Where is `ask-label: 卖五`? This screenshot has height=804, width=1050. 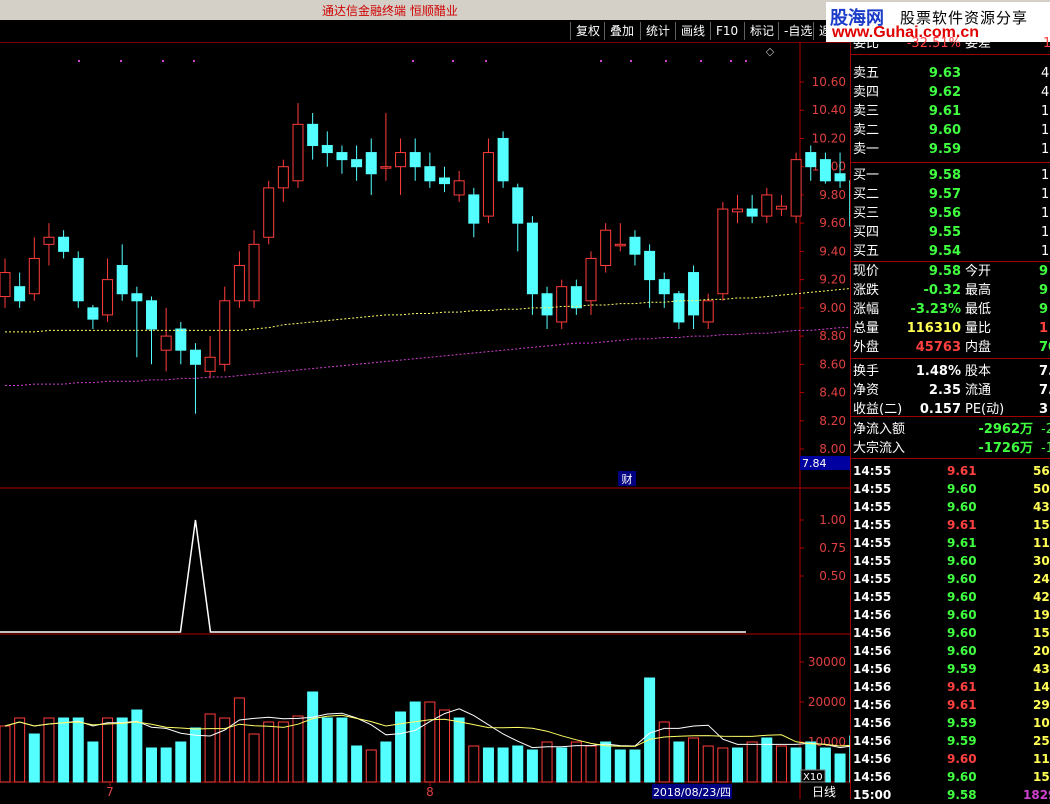 ask-label: 卖五 is located at coordinates (866, 73).